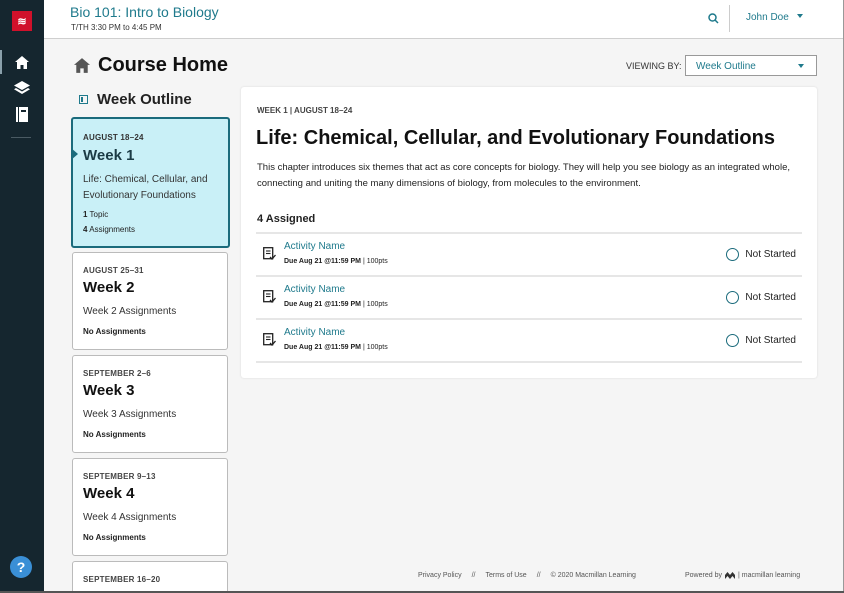 The image size is (844, 593). Describe the element at coordinates (109, 493) in the screenshot. I see `week-name: Week 4` at that location.